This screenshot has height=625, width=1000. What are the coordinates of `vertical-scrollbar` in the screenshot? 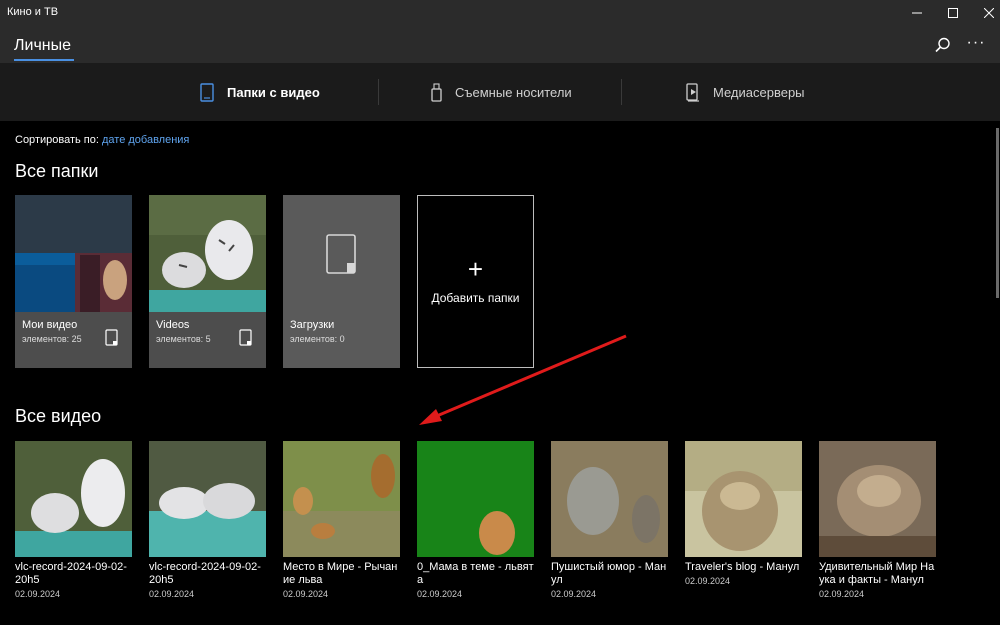 It's located at (997, 213).